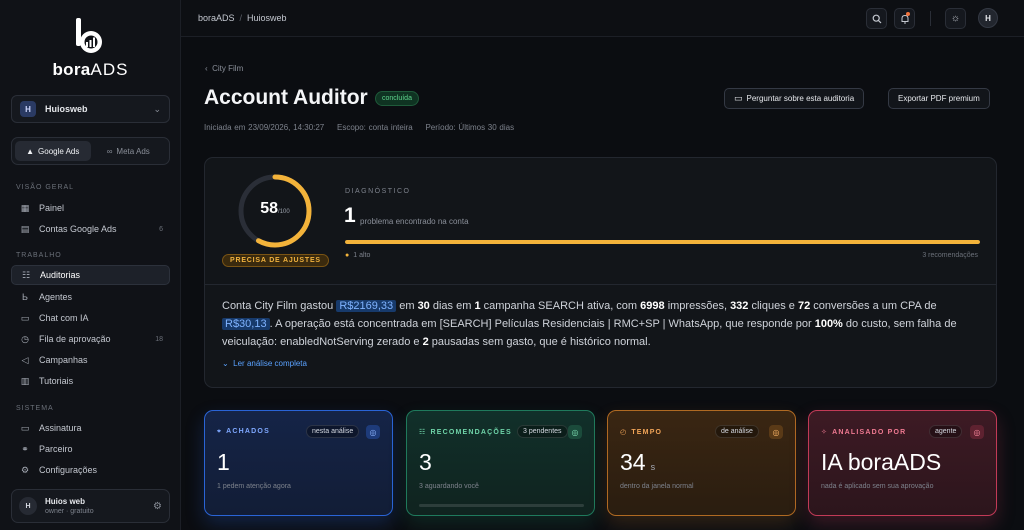 The image size is (1024, 530). Describe the element at coordinates (28, 506) in the screenshot. I see `avatar: H` at that location.